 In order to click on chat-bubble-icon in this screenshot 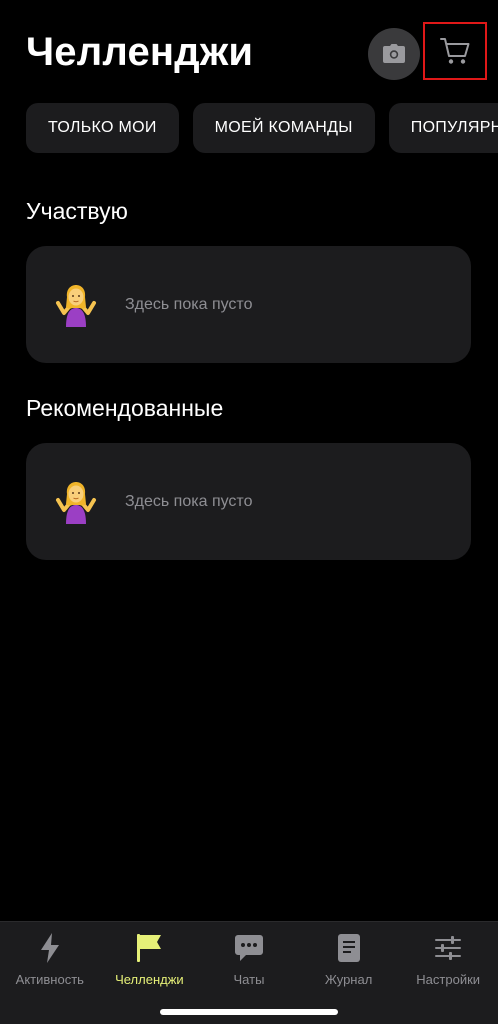, I will do `click(249, 948)`.